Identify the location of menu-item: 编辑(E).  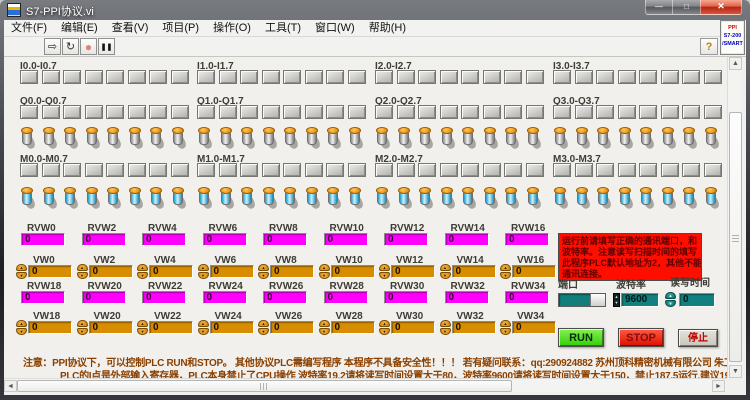
(79, 28).